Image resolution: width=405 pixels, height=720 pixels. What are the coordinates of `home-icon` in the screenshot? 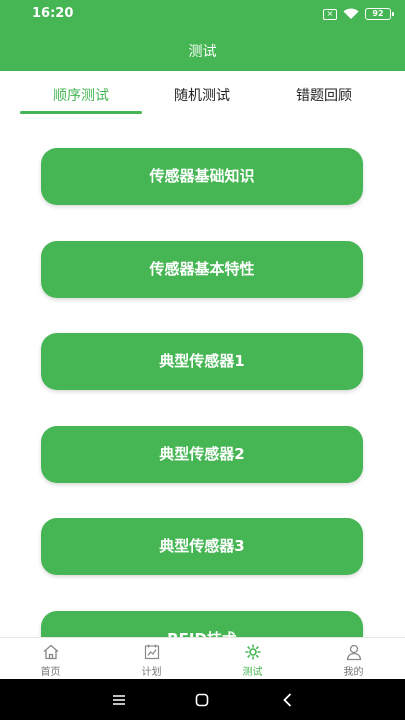 It's located at (50, 652).